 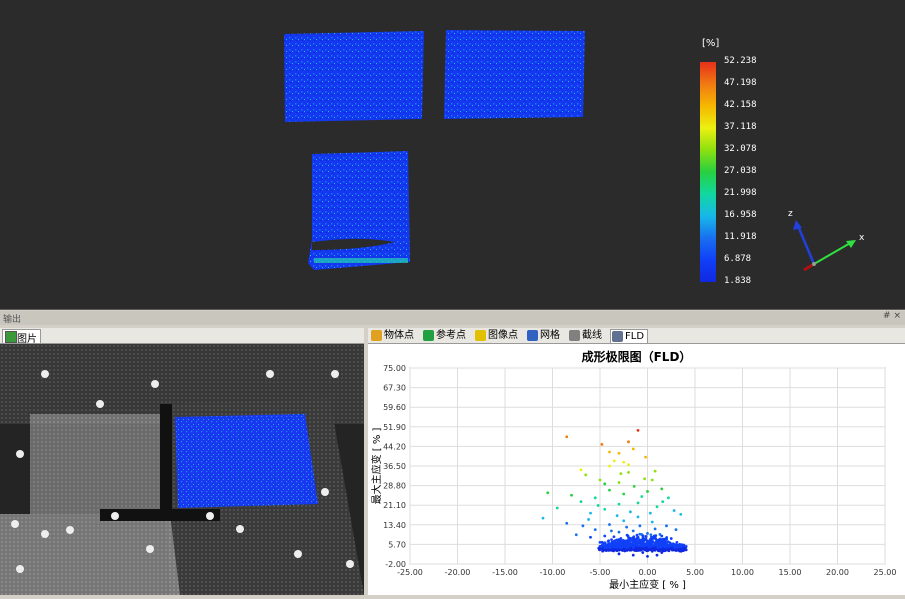 What do you see at coordinates (737, 259) in the screenshot?
I see `scale-tick-label: 6.878` at bounding box center [737, 259].